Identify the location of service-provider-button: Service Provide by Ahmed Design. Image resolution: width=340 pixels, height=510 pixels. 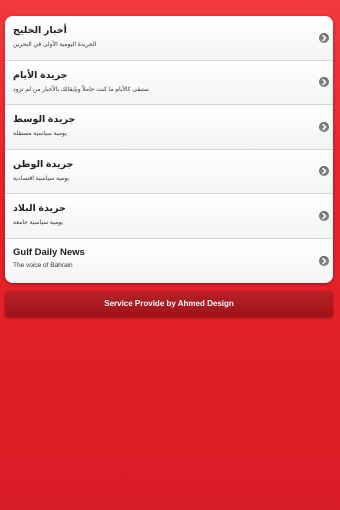
(169, 304).